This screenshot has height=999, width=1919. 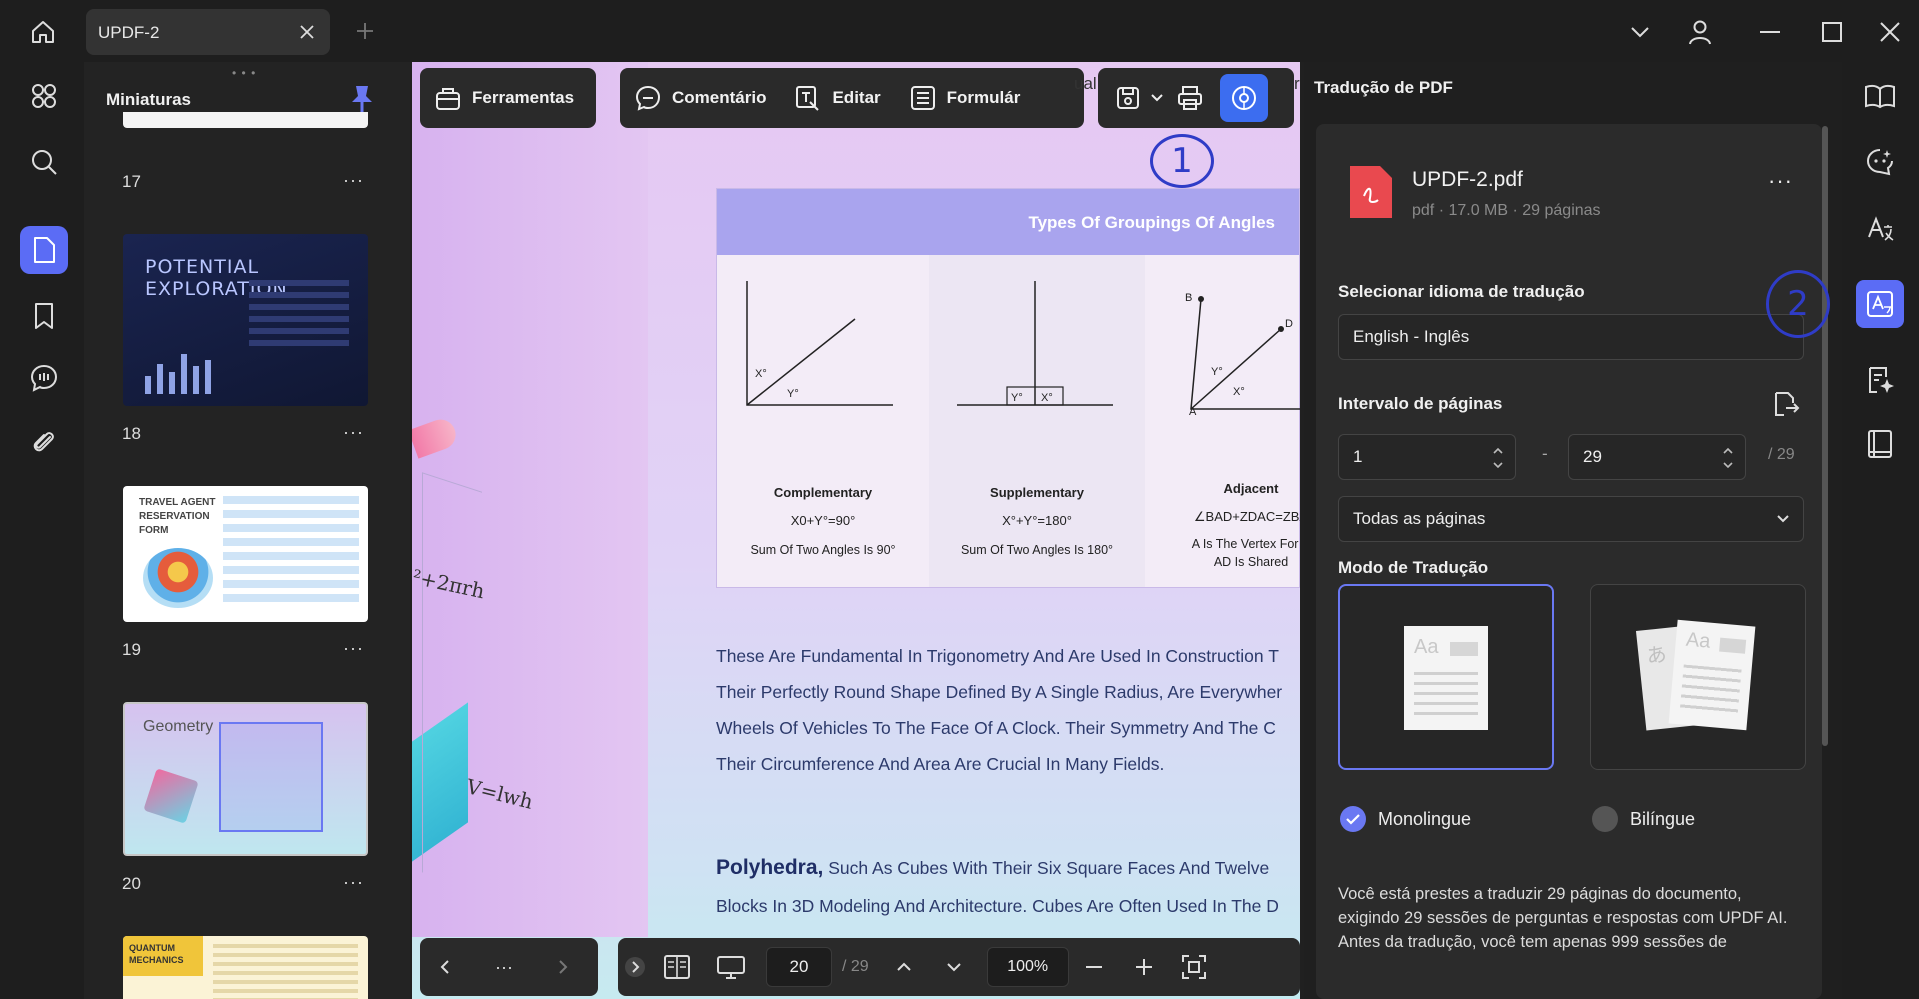 I want to click on next-page-button, so click(x=954, y=967).